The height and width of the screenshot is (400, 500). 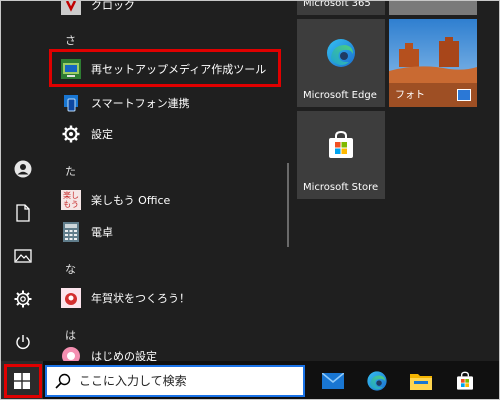 I want to click on document-icon, so click(x=23, y=213).